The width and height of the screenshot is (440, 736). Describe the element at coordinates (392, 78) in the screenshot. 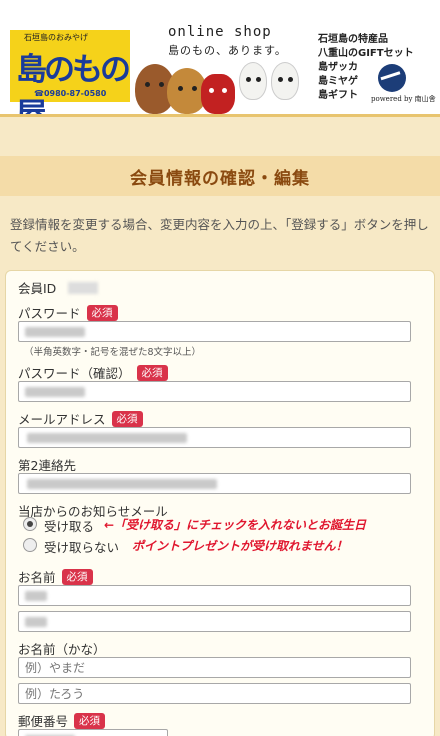

I see `nanzansha-logo-icon` at that location.